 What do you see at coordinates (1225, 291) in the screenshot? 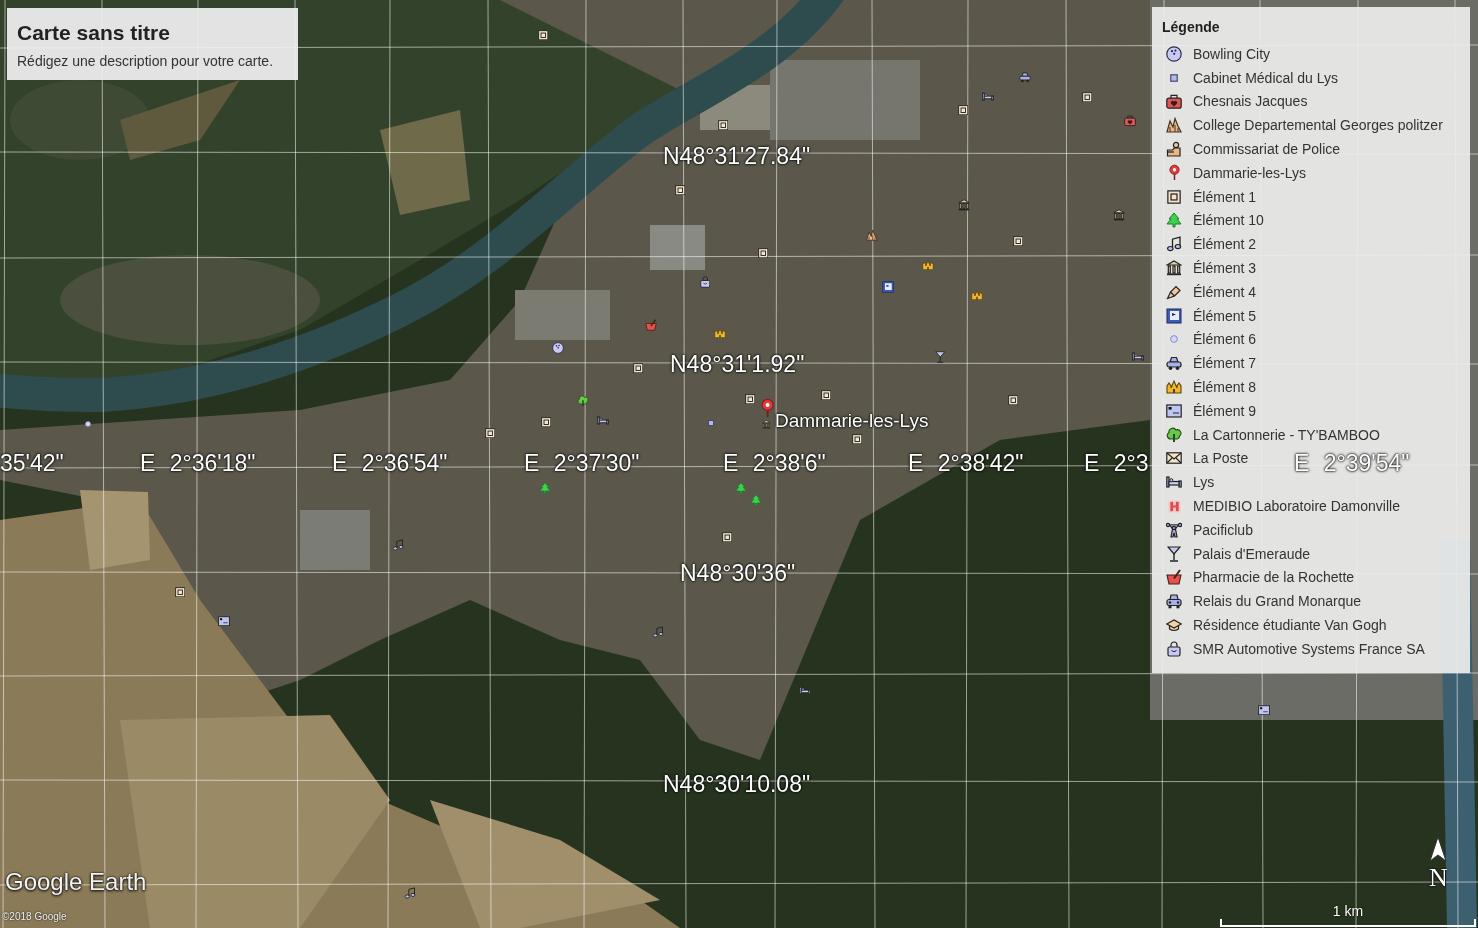
I see `legend-label: Élément 4` at bounding box center [1225, 291].